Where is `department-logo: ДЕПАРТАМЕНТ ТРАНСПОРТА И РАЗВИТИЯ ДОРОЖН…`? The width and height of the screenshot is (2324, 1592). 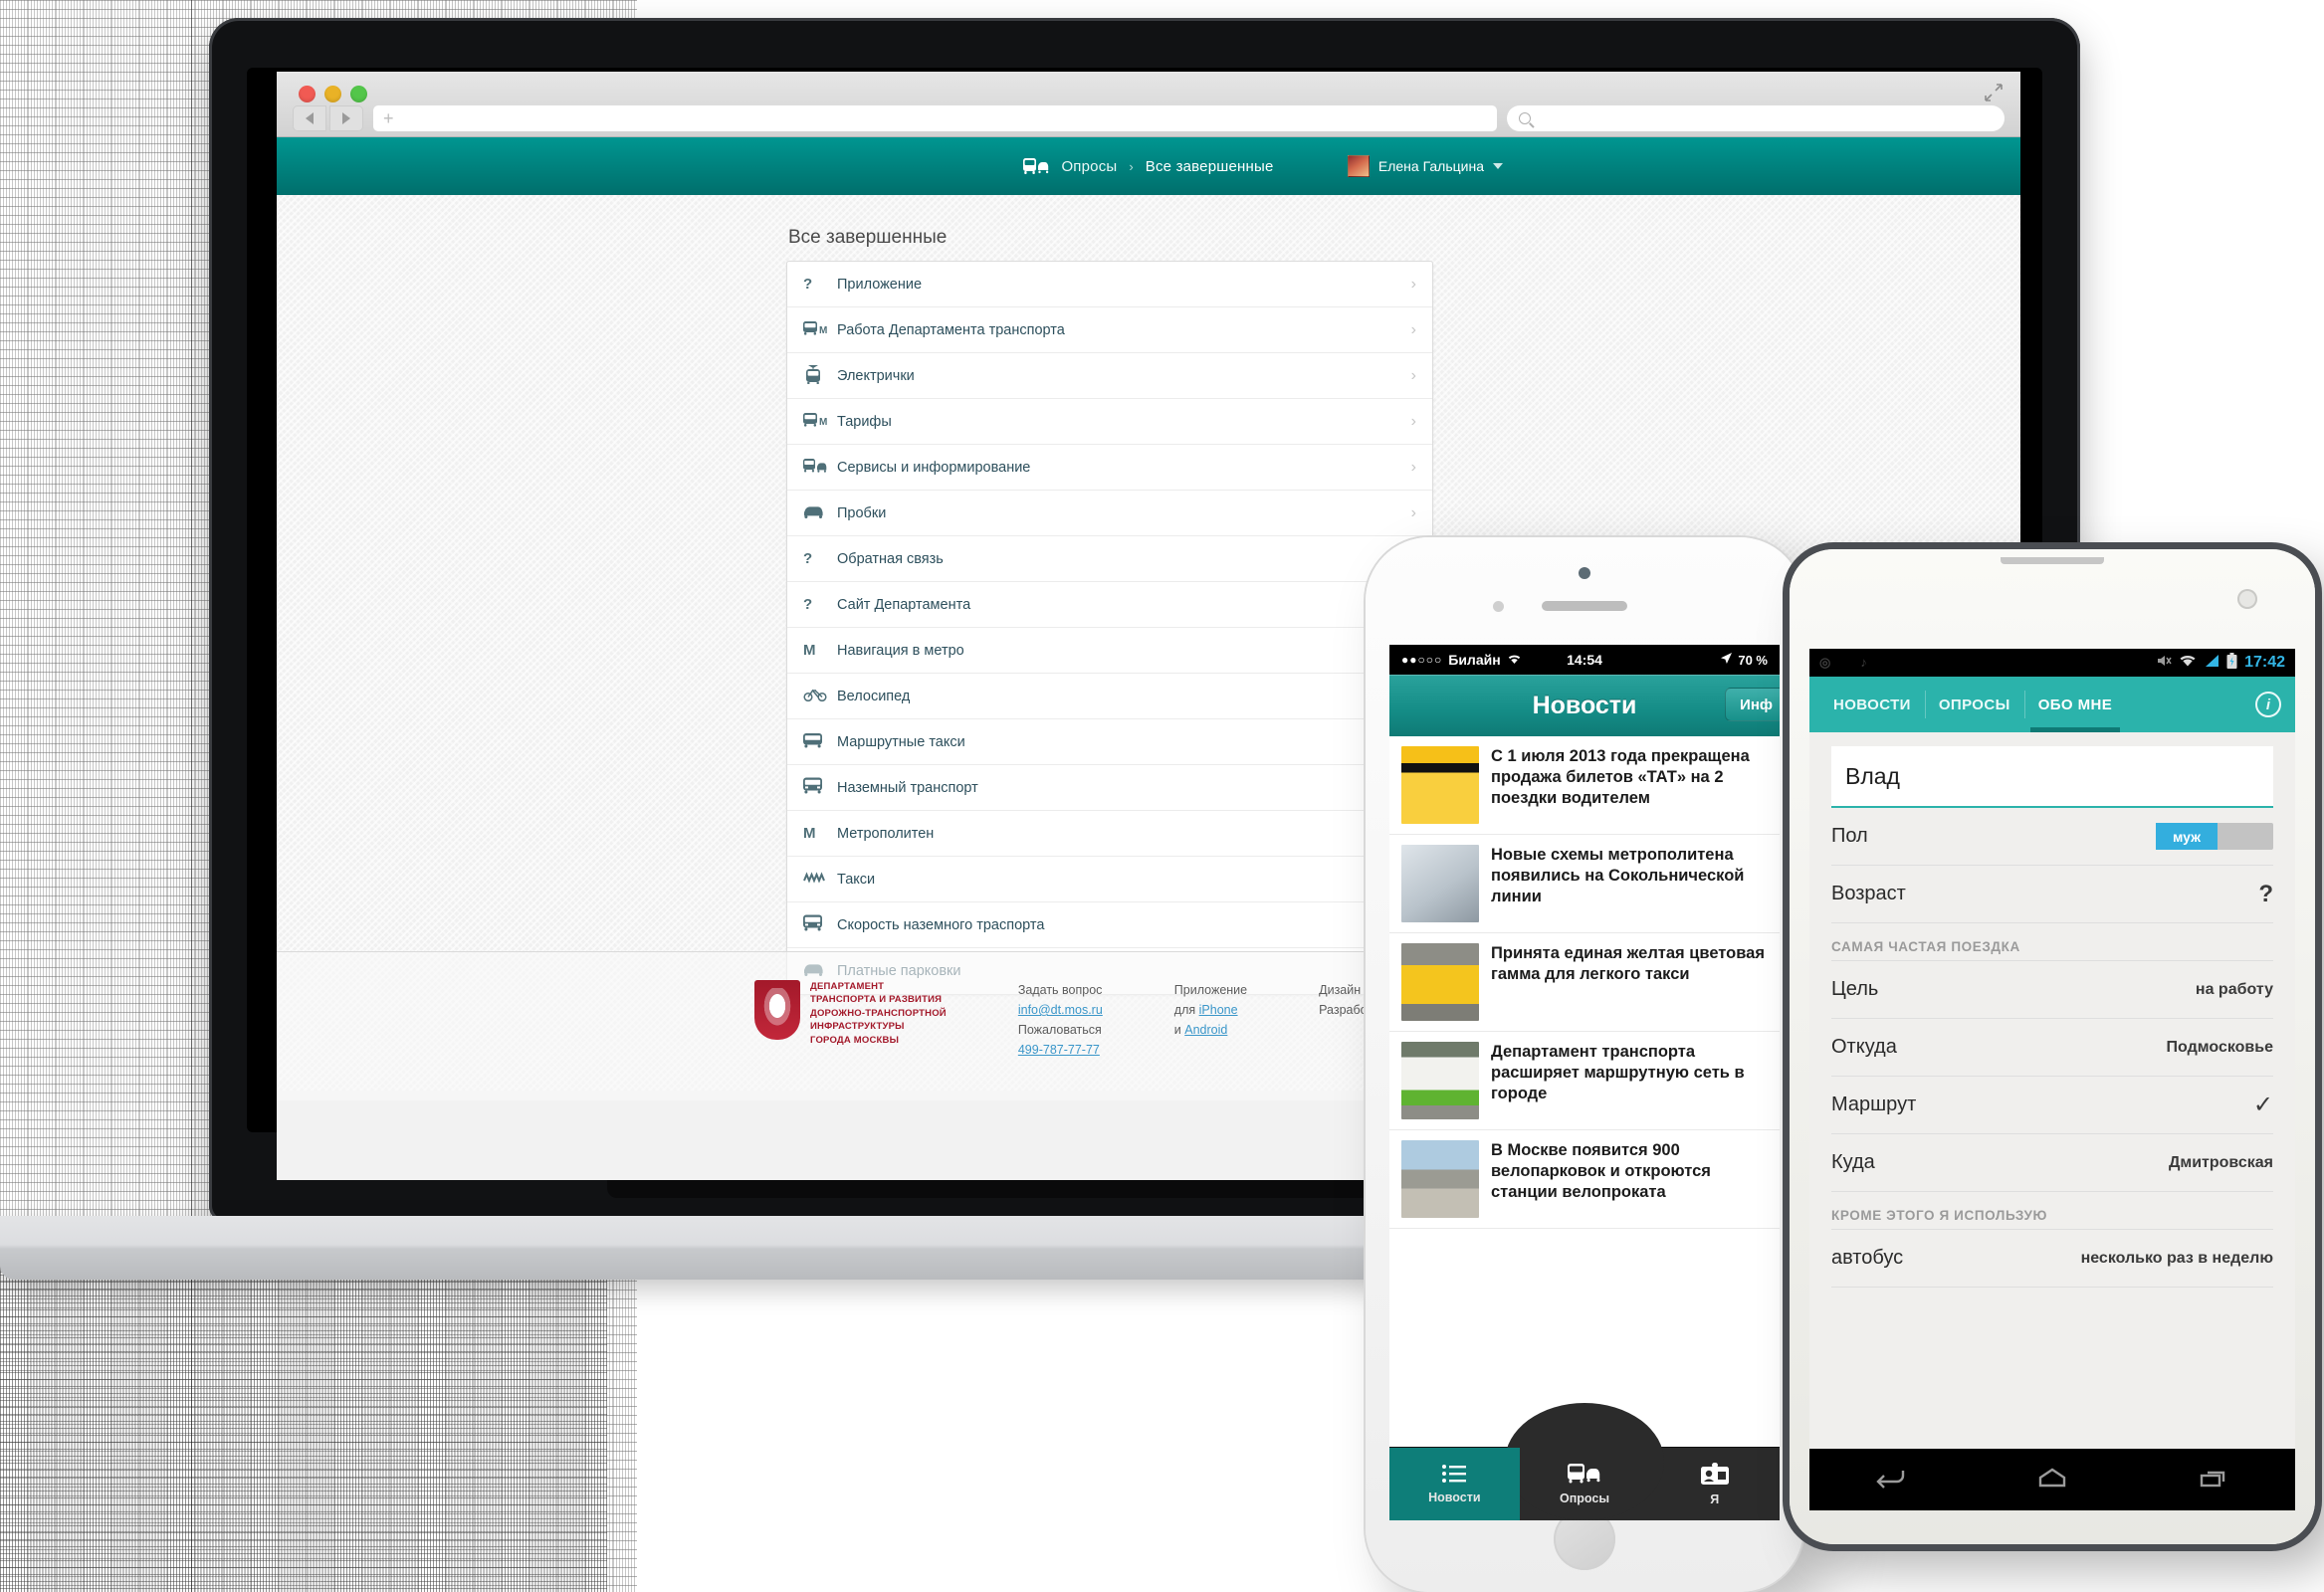 department-logo: ДЕПАРТАМЕНТ ТРАНСПОРТА И РАЗВИТИЯ ДОРОЖН… is located at coordinates (850, 1020).